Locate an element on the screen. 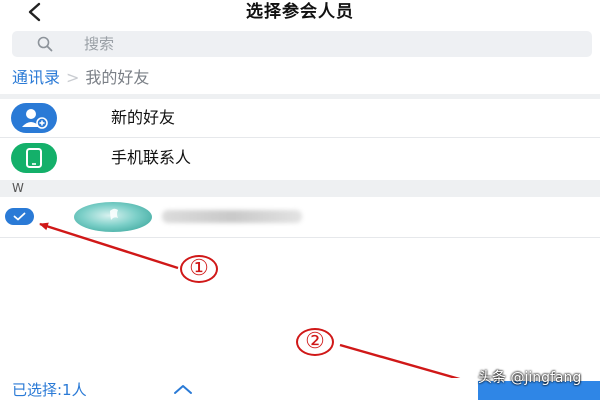 The height and width of the screenshot is (400, 600). selected-count: 已选择:1人 is located at coordinates (49, 390).